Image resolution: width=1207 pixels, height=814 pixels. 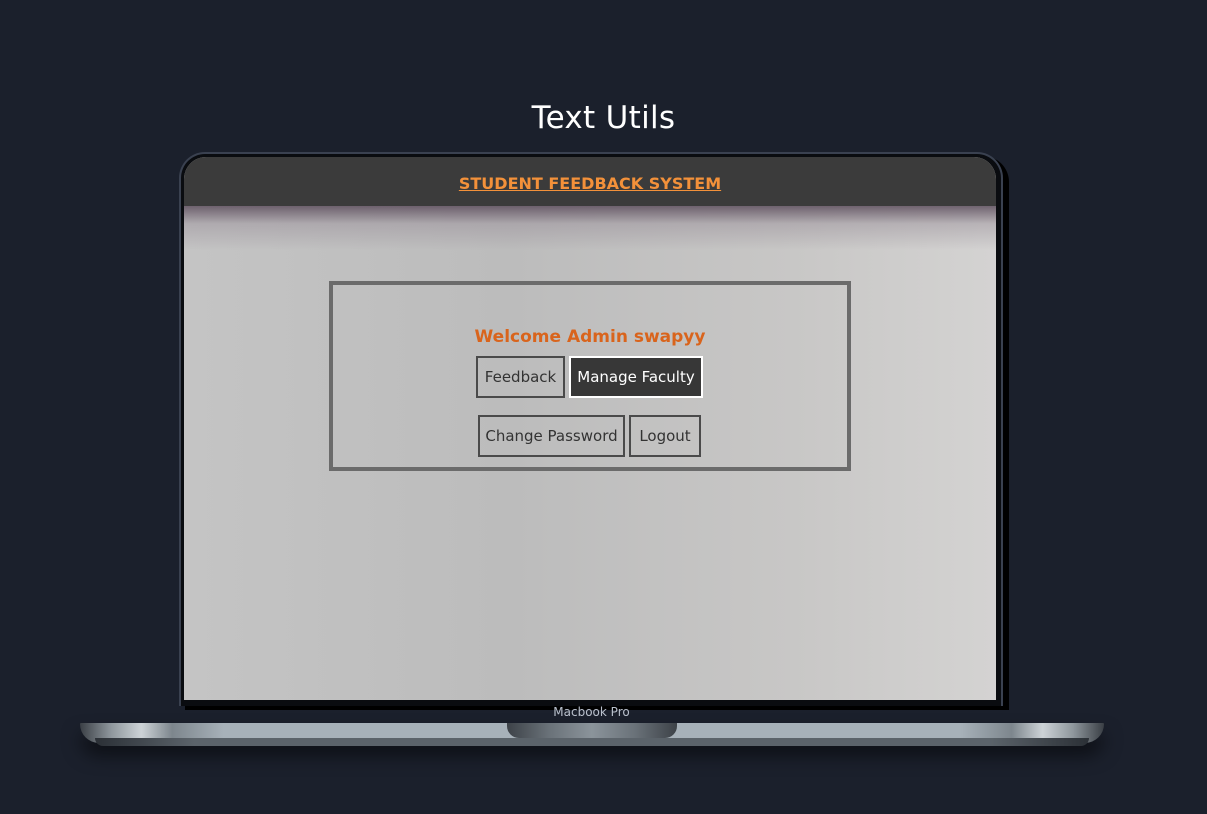 I want to click on device-label: Macbook Pro, so click(x=591, y=712).